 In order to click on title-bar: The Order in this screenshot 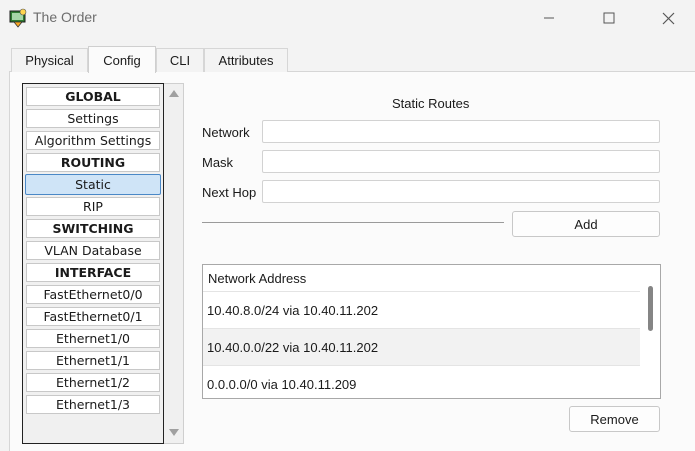, I will do `click(347, 18)`.